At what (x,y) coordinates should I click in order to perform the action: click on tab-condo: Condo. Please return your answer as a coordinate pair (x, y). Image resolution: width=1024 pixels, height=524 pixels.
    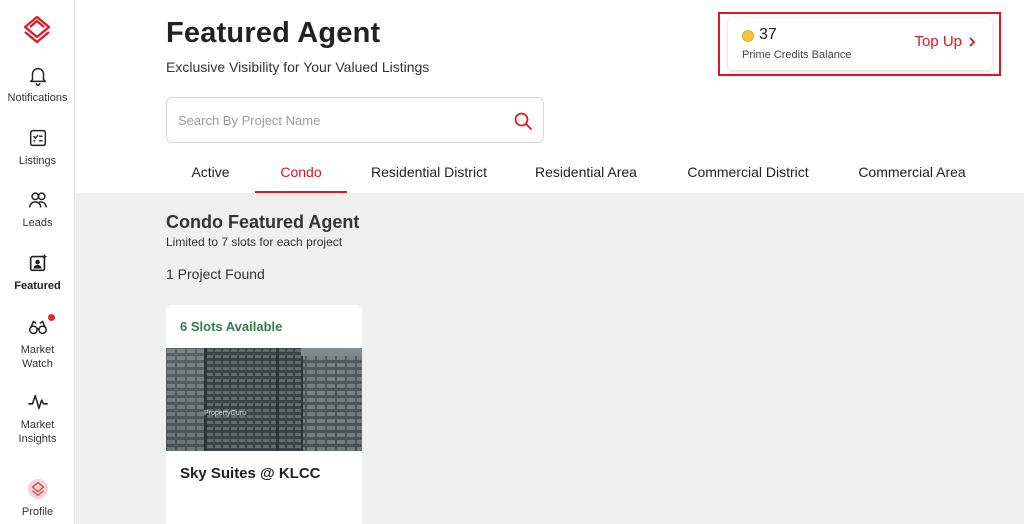
    Looking at the image, I should click on (301, 173).